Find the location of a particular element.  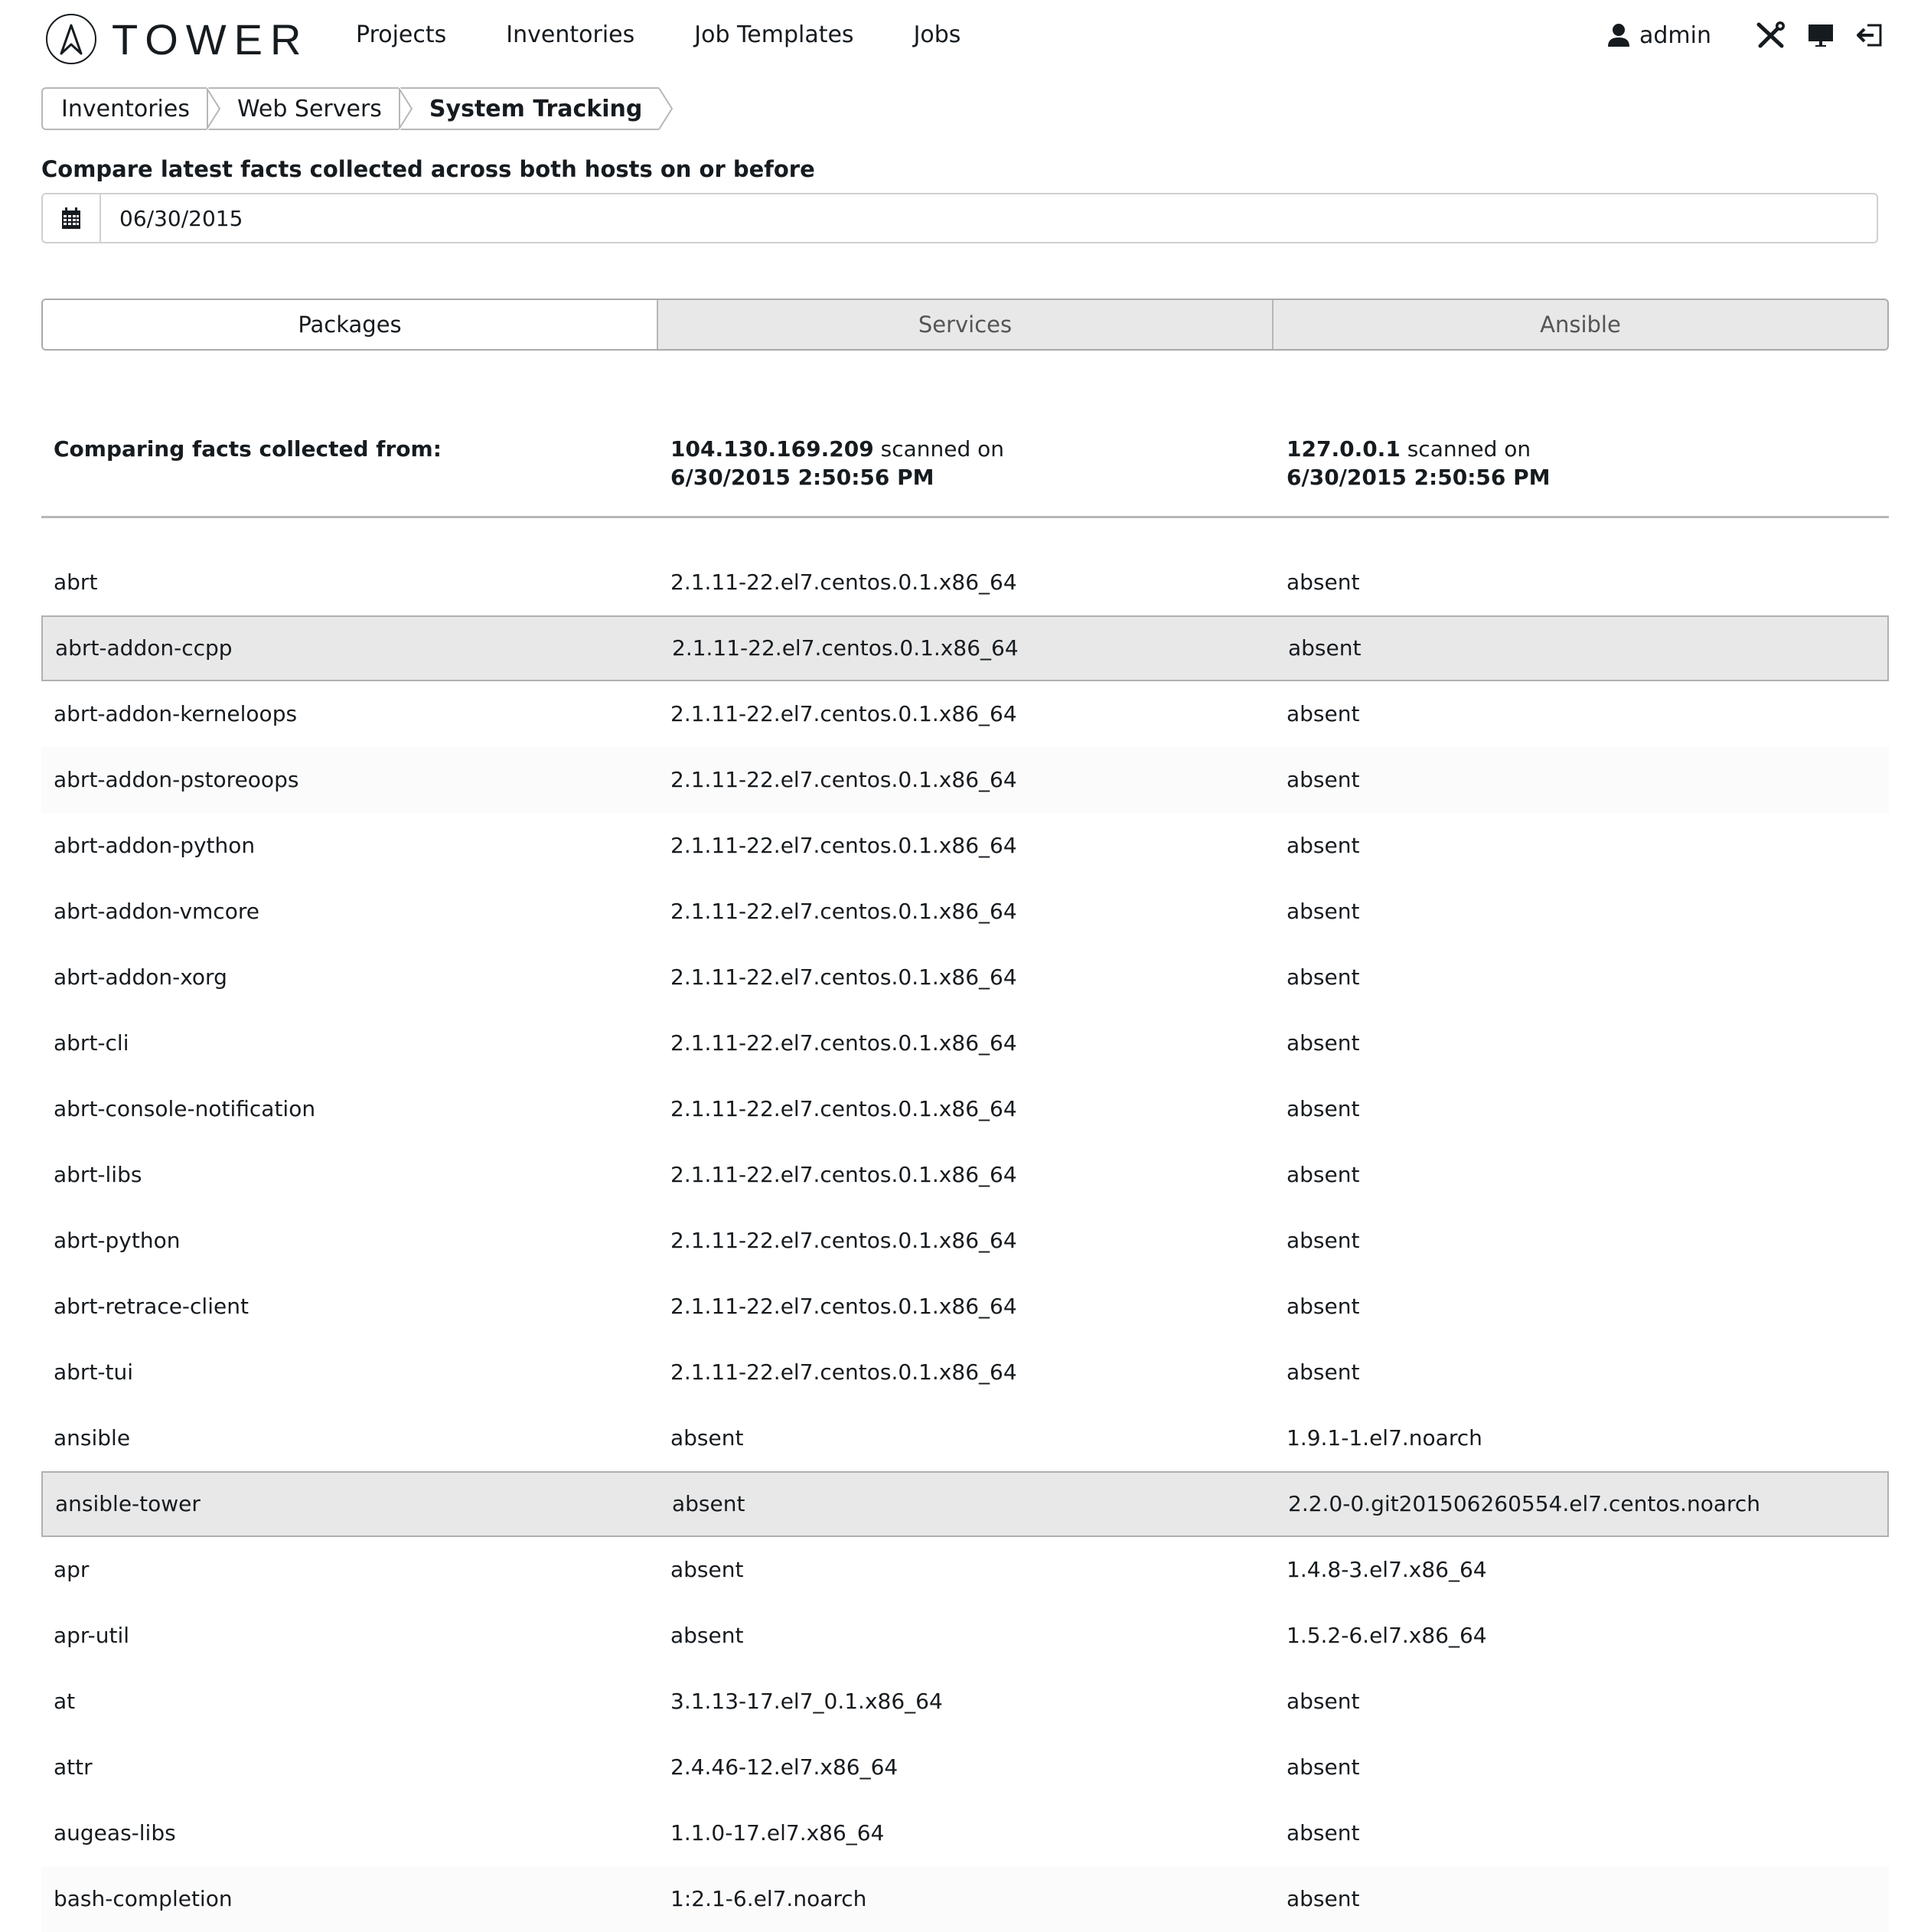

table-row: ansible absent 1.9.1-1.el7.noarch is located at coordinates (965, 1438).